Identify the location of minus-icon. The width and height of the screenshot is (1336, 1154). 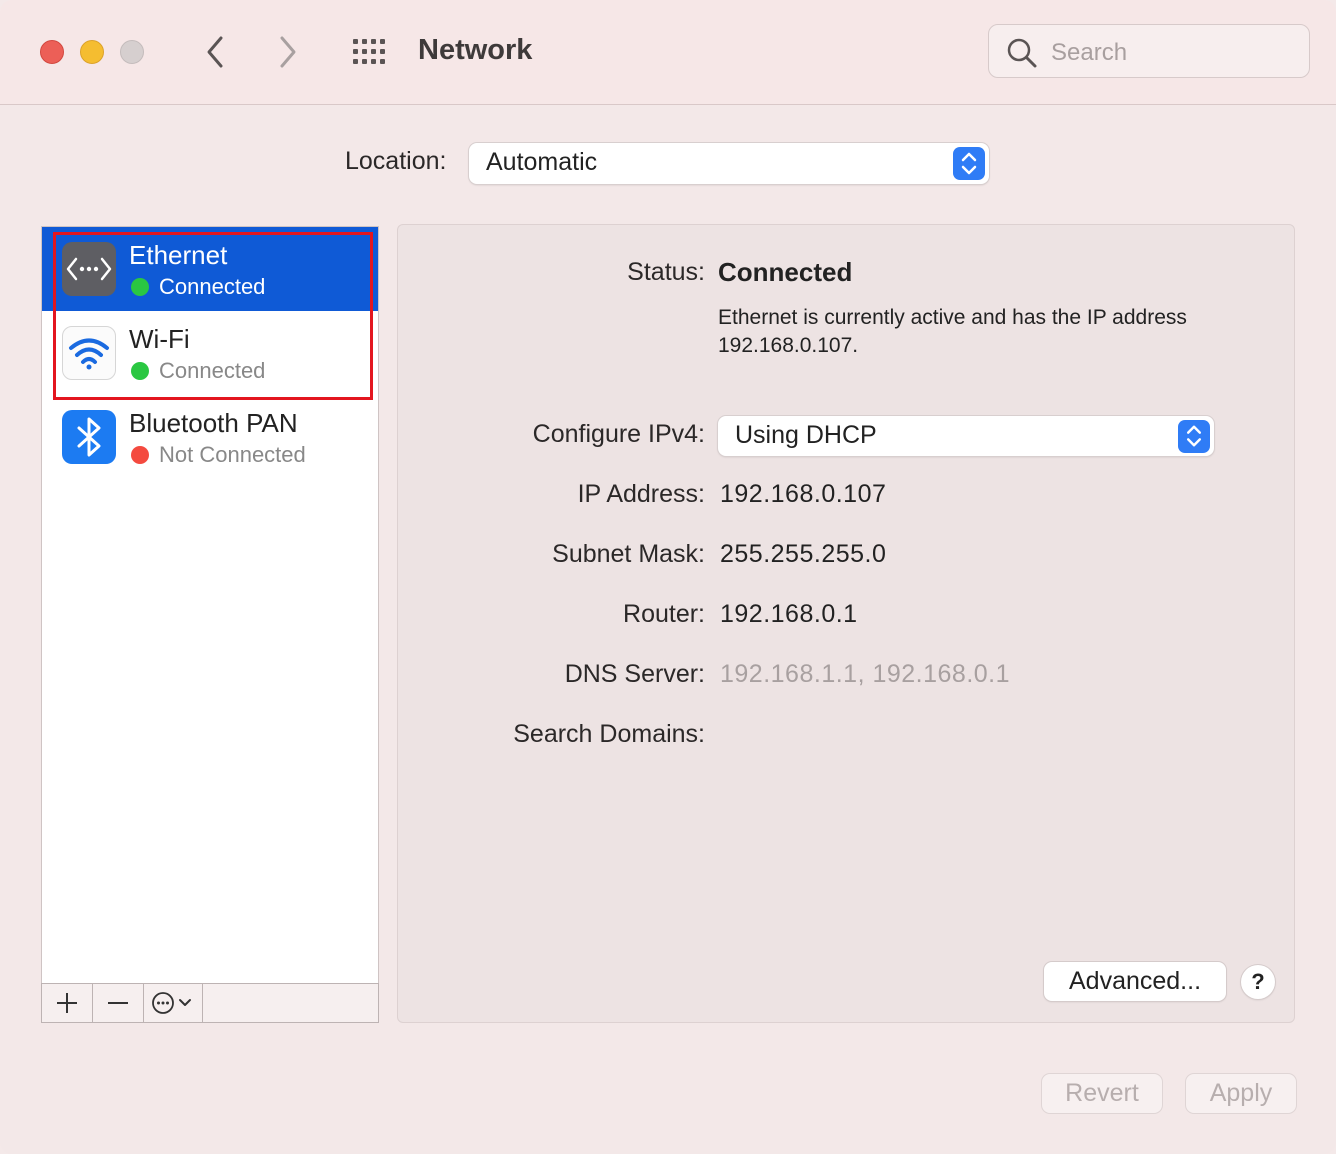
(118, 1003).